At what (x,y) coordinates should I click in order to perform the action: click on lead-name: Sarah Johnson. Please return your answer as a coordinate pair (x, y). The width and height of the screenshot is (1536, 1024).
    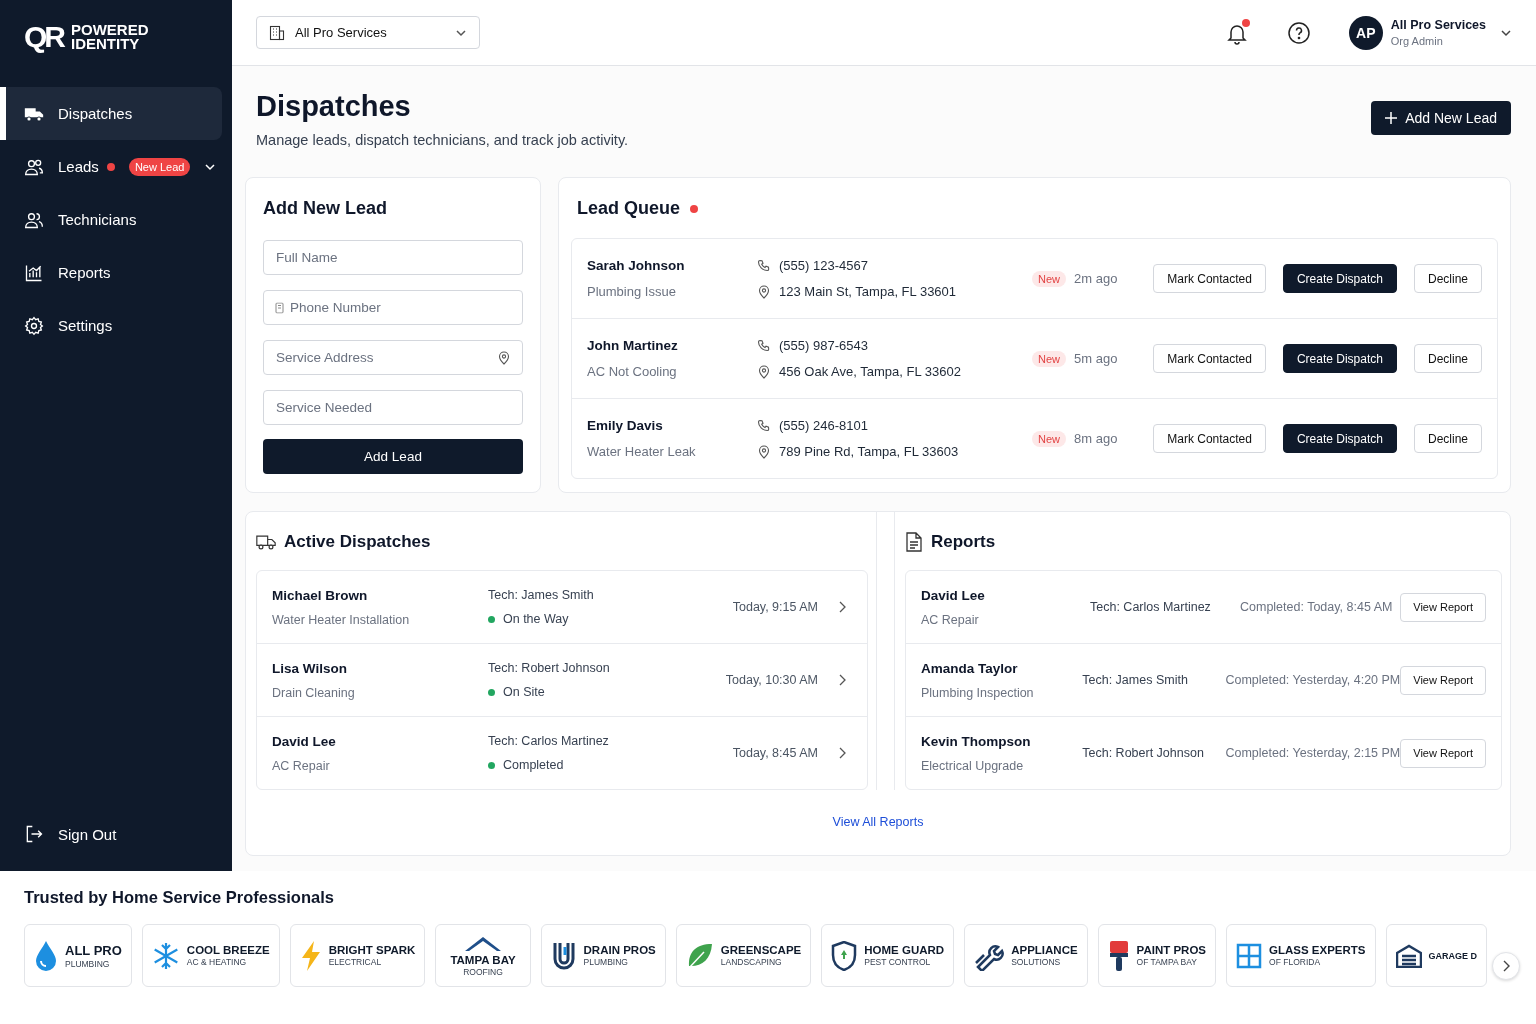
    Looking at the image, I should click on (636, 265).